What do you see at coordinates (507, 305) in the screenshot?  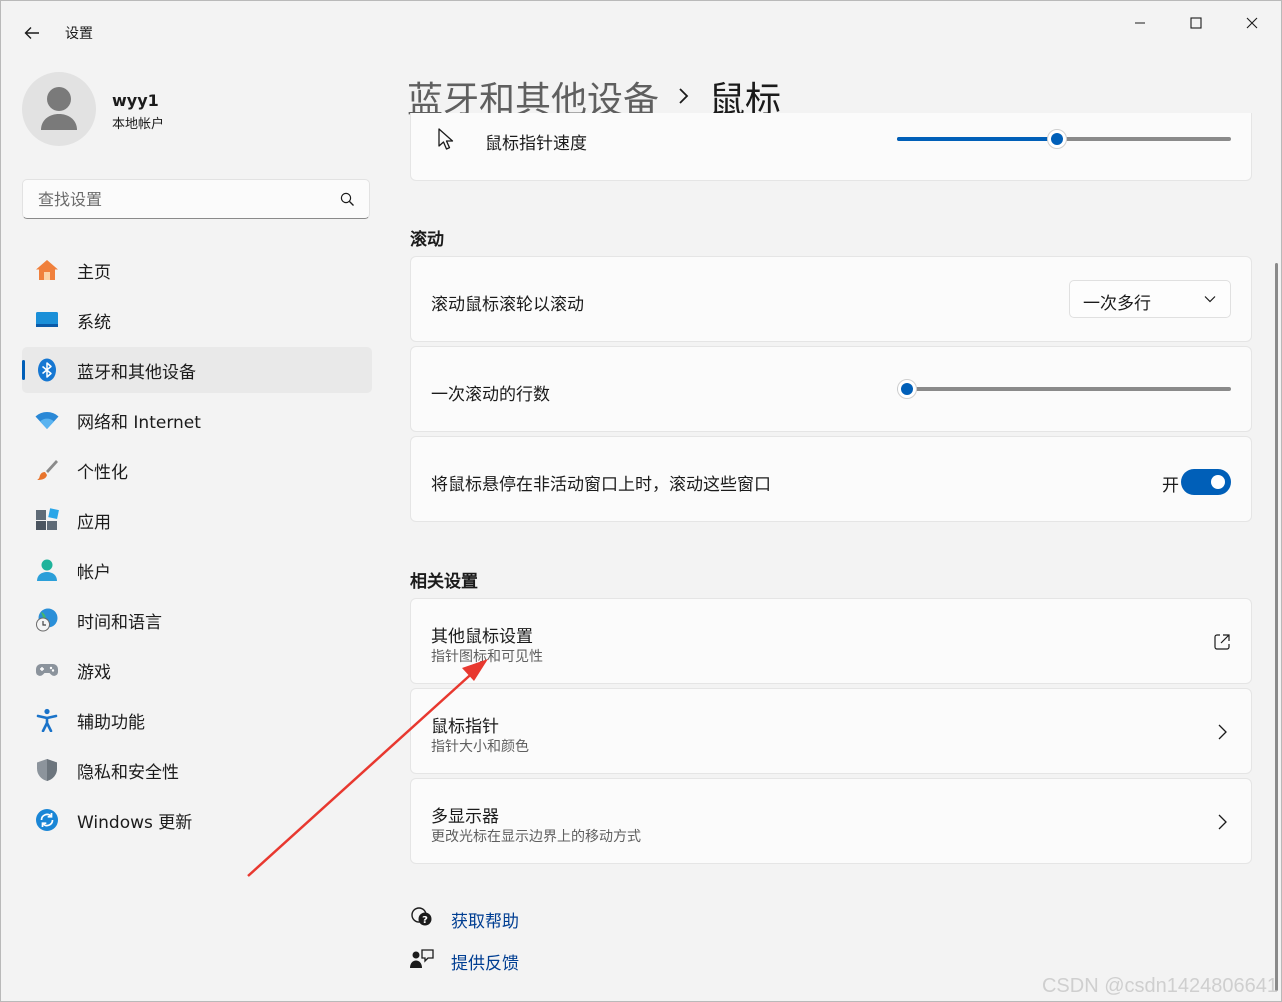 I see `scroll-wheel-label: 滚动鼠标滚轮以滚动` at bounding box center [507, 305].